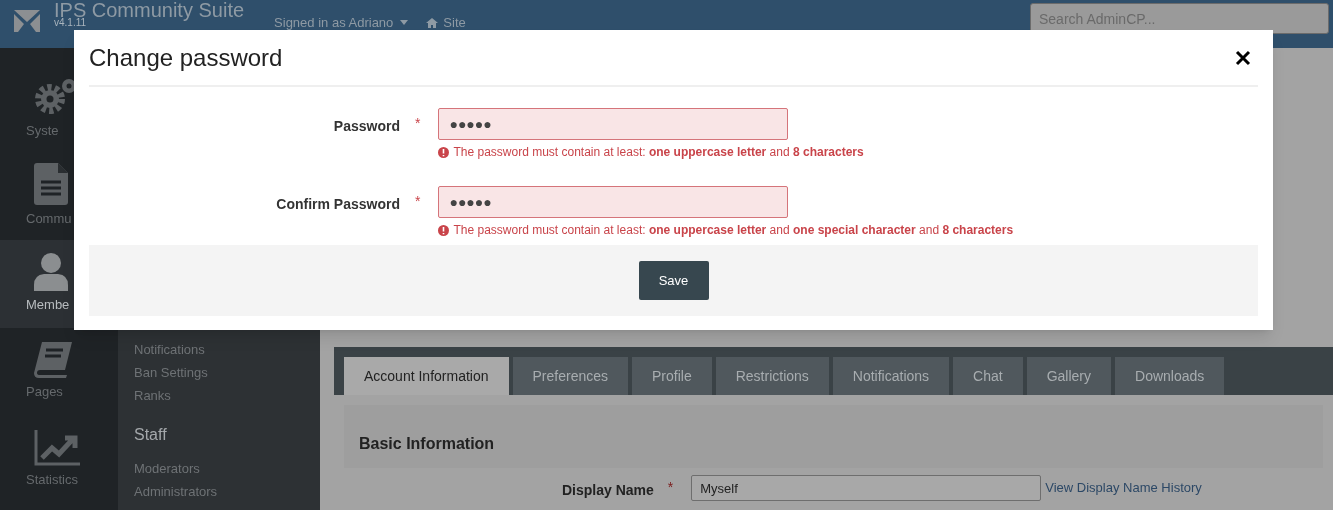 This screenshot has width=1333, height=510. I want to click on logo-icon, so click(27, 21).